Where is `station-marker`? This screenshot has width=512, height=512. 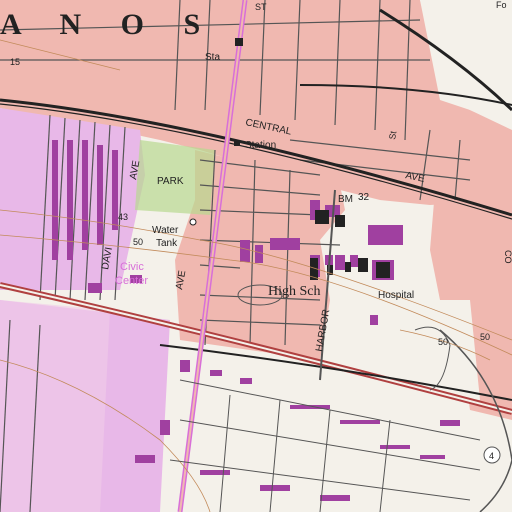 station-marker is located at coordinates (237, 143).